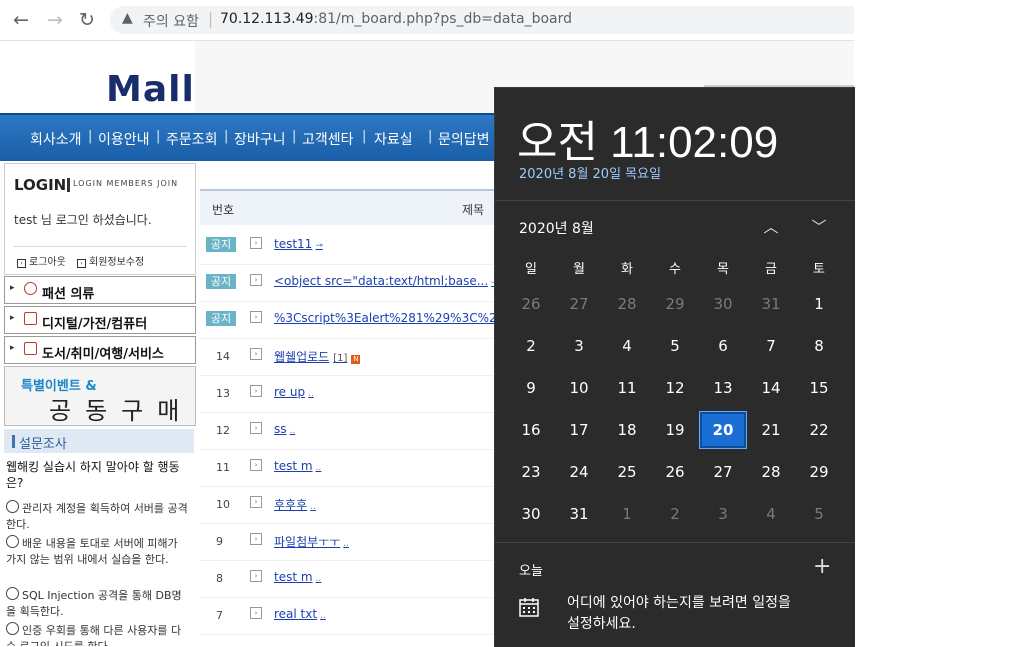  I want to click on chevron-up-icon: ︿, so click(771, 226).